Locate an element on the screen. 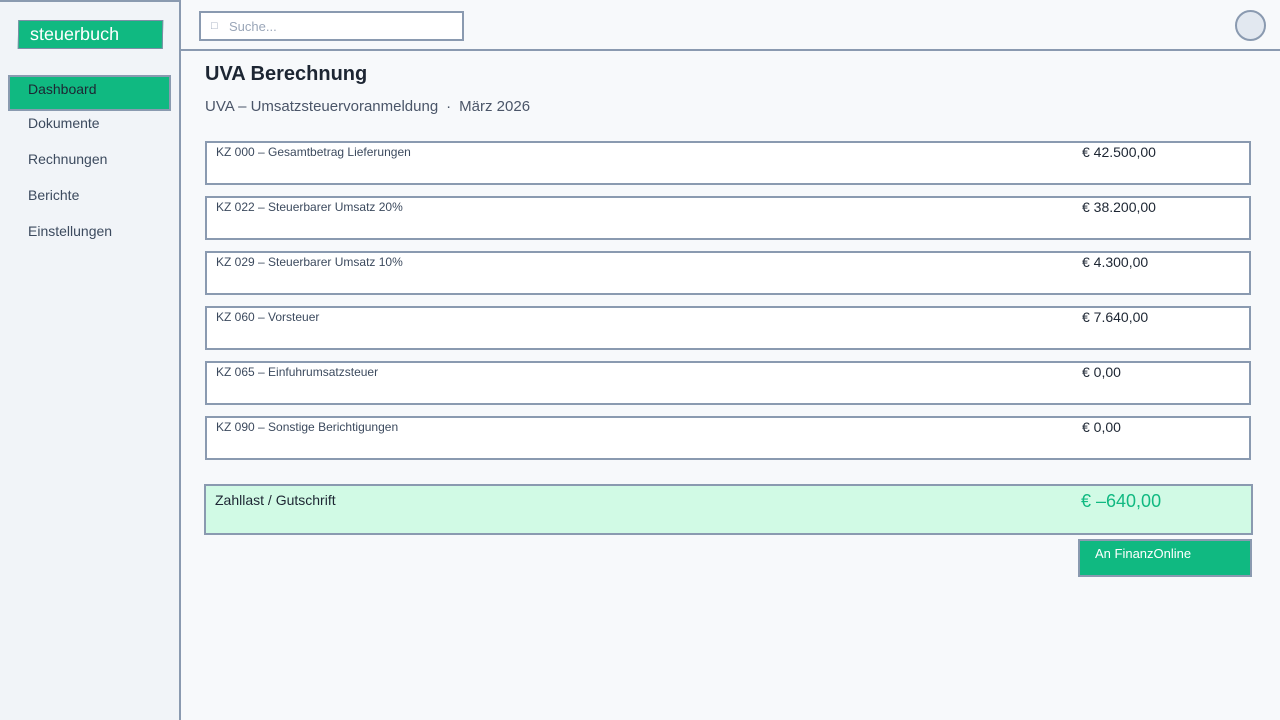 Image resolution: width=1280 pixels, height=720 pixels. total-value: € –640,00 is located at coordinates (1121, 501).